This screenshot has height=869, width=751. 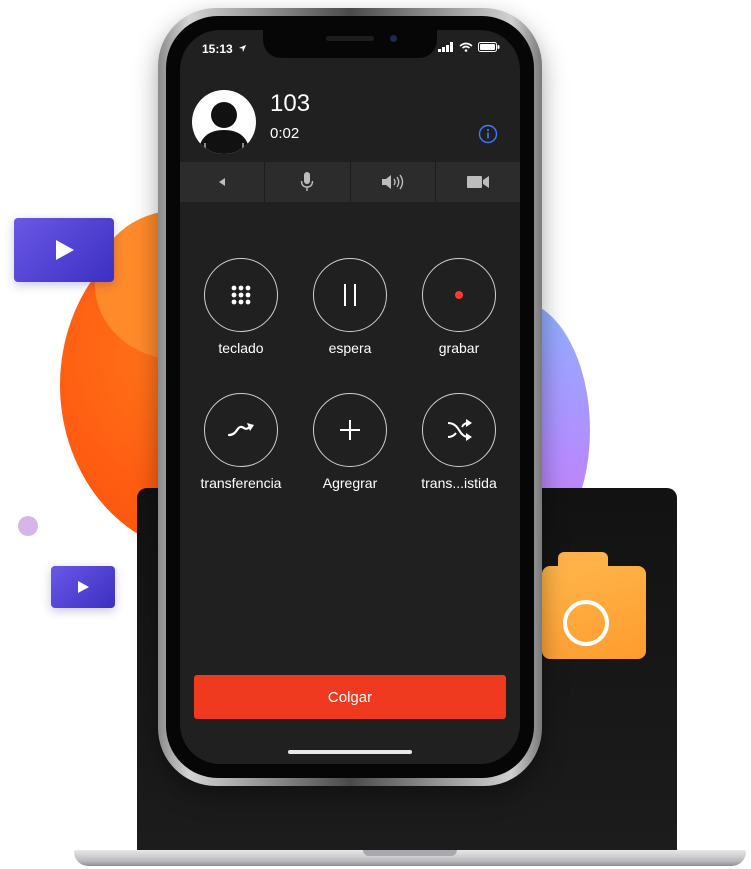 I want to click on keypad-label: teclado, so click(x=241, y=348).